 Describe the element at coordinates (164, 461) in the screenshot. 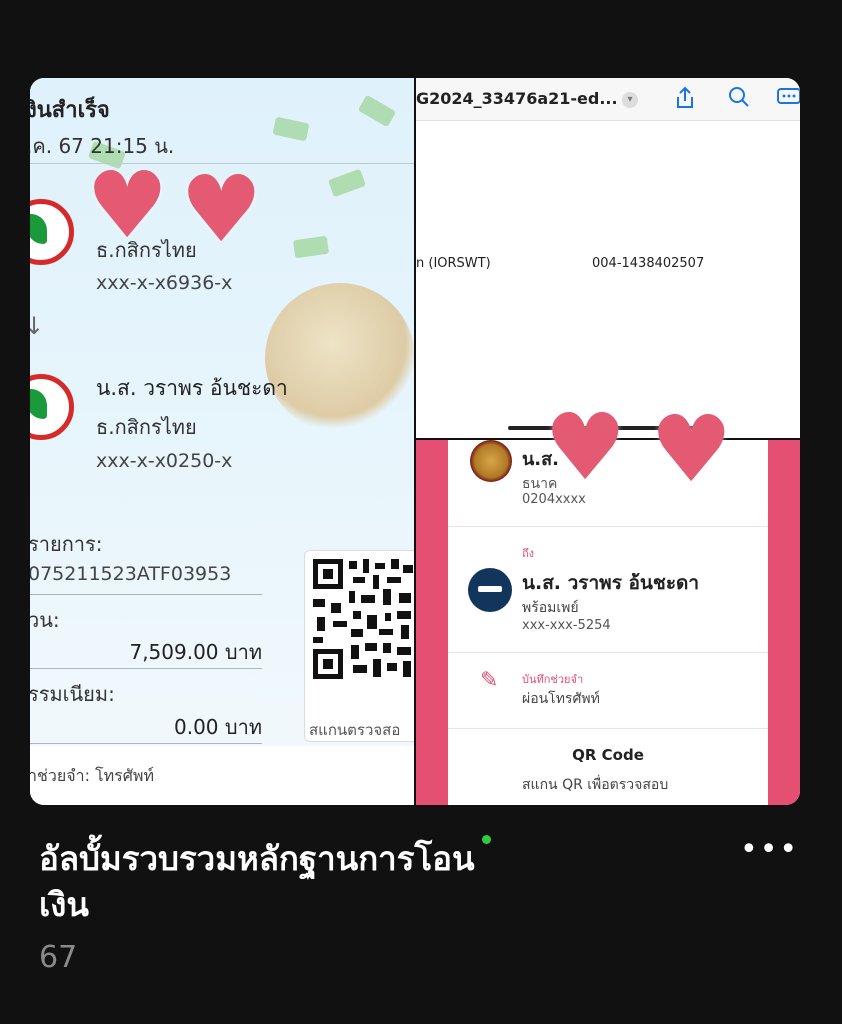

I see `receiver-account: xxx-x-x0250-x` at that location.